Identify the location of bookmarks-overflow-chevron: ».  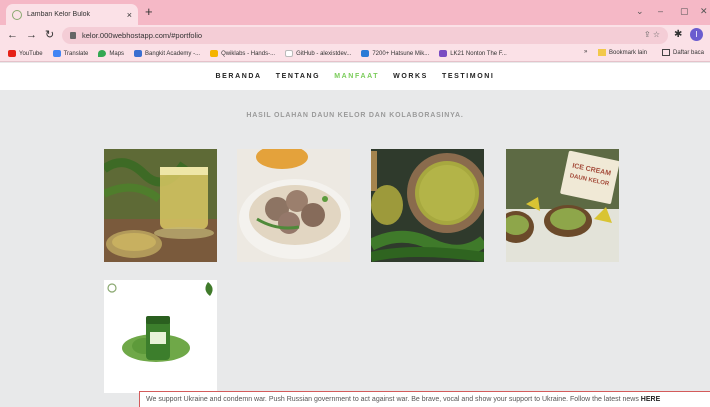
(585, 52).